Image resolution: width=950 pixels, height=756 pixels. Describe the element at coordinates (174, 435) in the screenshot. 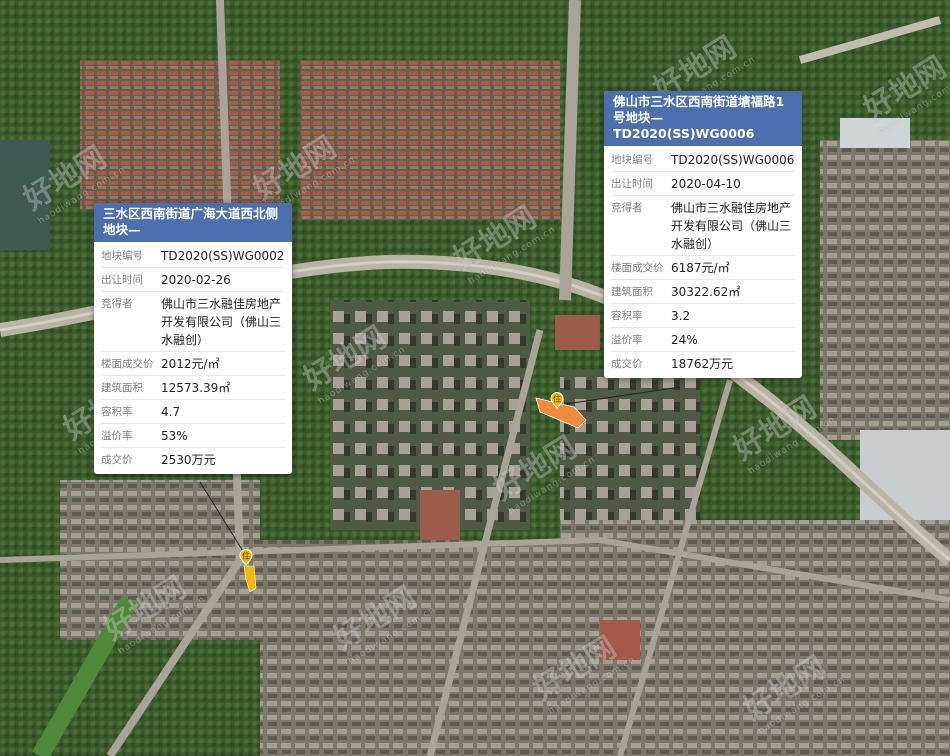

I see `row-value: 53%` at that location.